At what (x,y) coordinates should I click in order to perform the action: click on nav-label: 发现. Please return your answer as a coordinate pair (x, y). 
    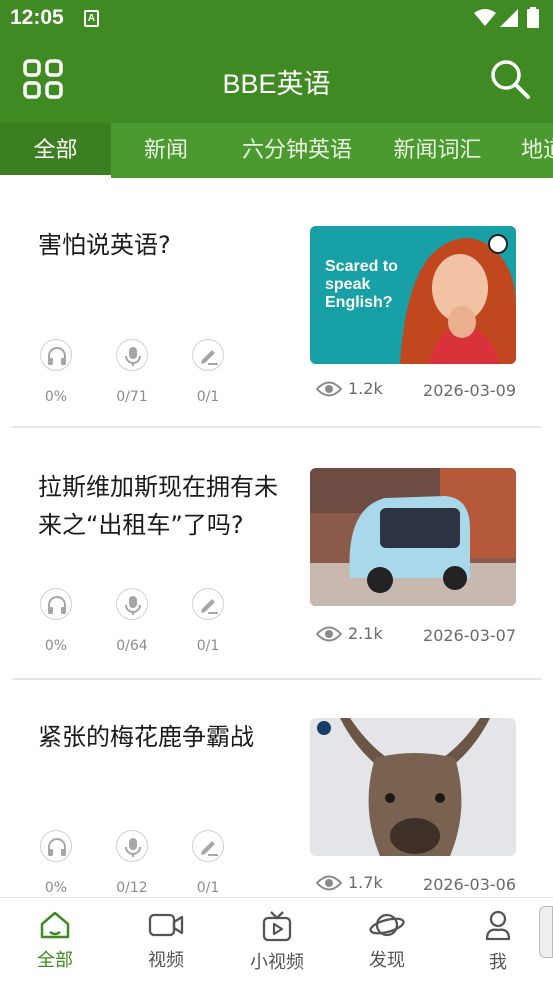
    Looking at the image, I should click on (387, 960).